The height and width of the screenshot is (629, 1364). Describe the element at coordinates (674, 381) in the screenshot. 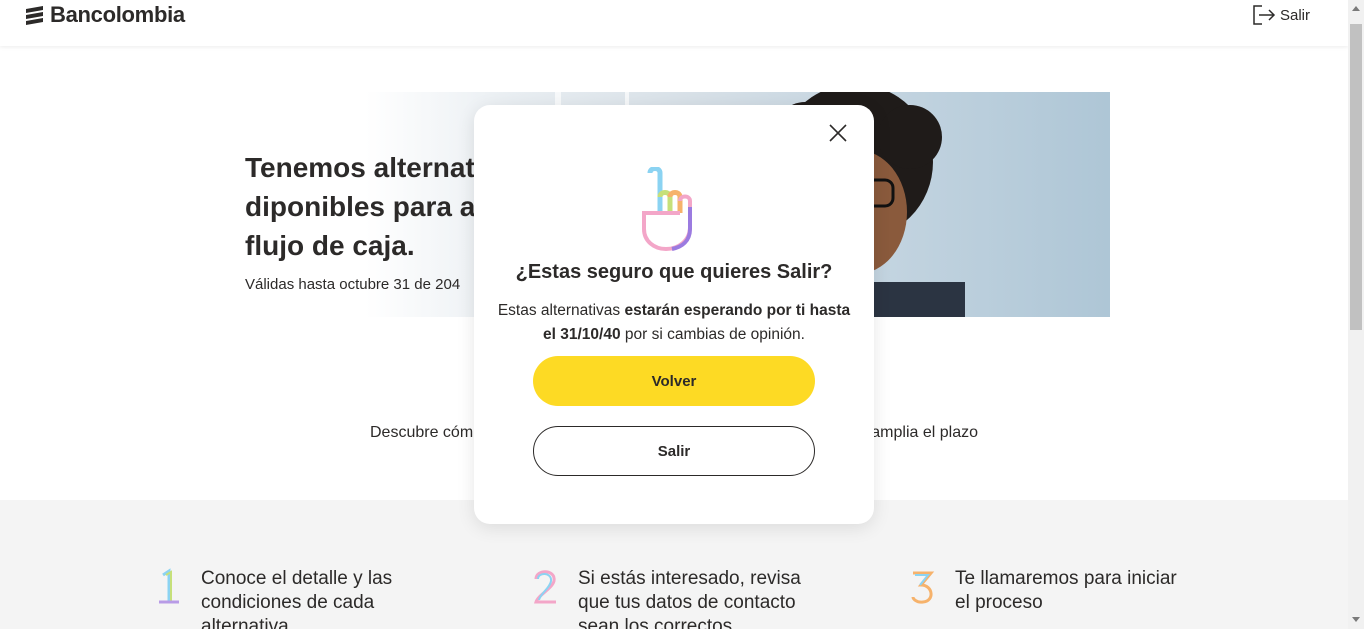

I see `back-button: Volver` at that location.